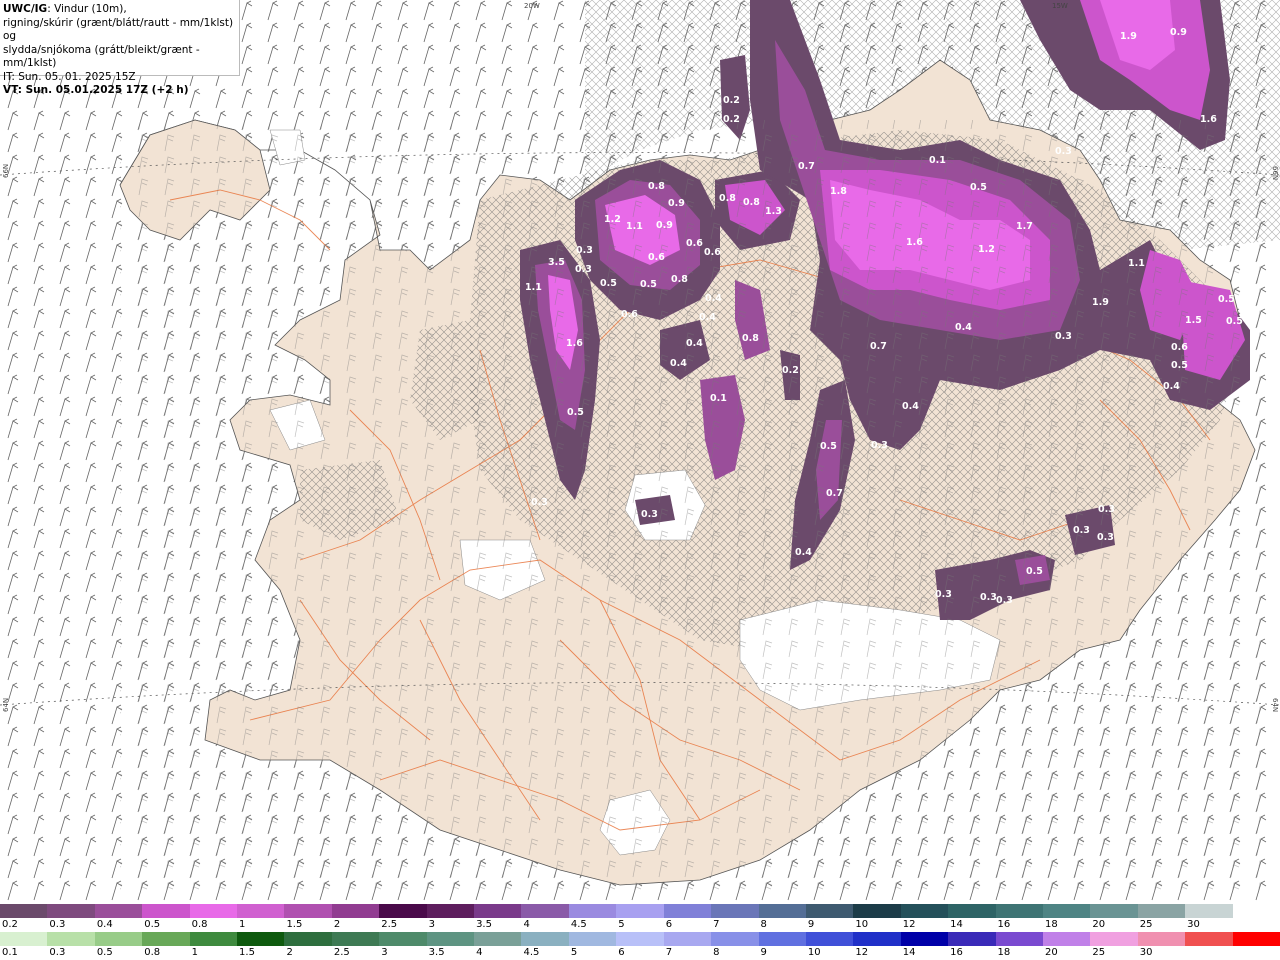  Describe the element at coordinates (763, 952) in the screenshot. I see `rain-scale-tick: 9` at that location.